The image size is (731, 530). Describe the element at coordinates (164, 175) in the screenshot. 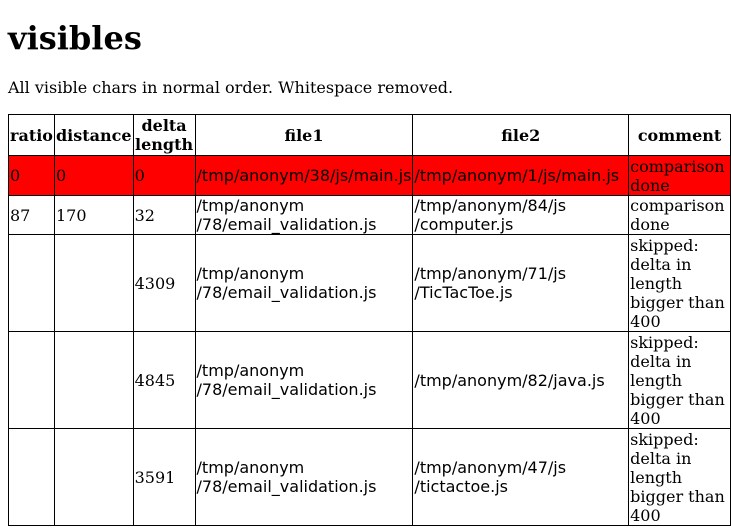

I see `cell-delta-length: 0` at that location.